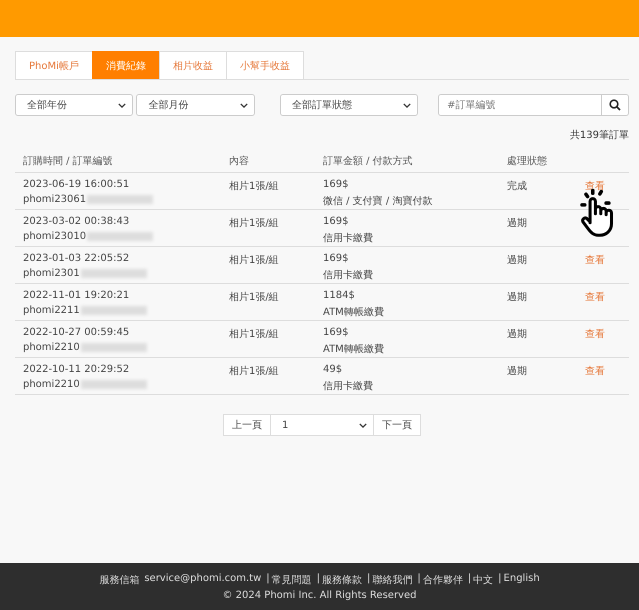 This screenshot has width=639, height=610. Describe the element at coordinates (51, 310) in the screenshot. I see `order-number: phomi2211` at that location.